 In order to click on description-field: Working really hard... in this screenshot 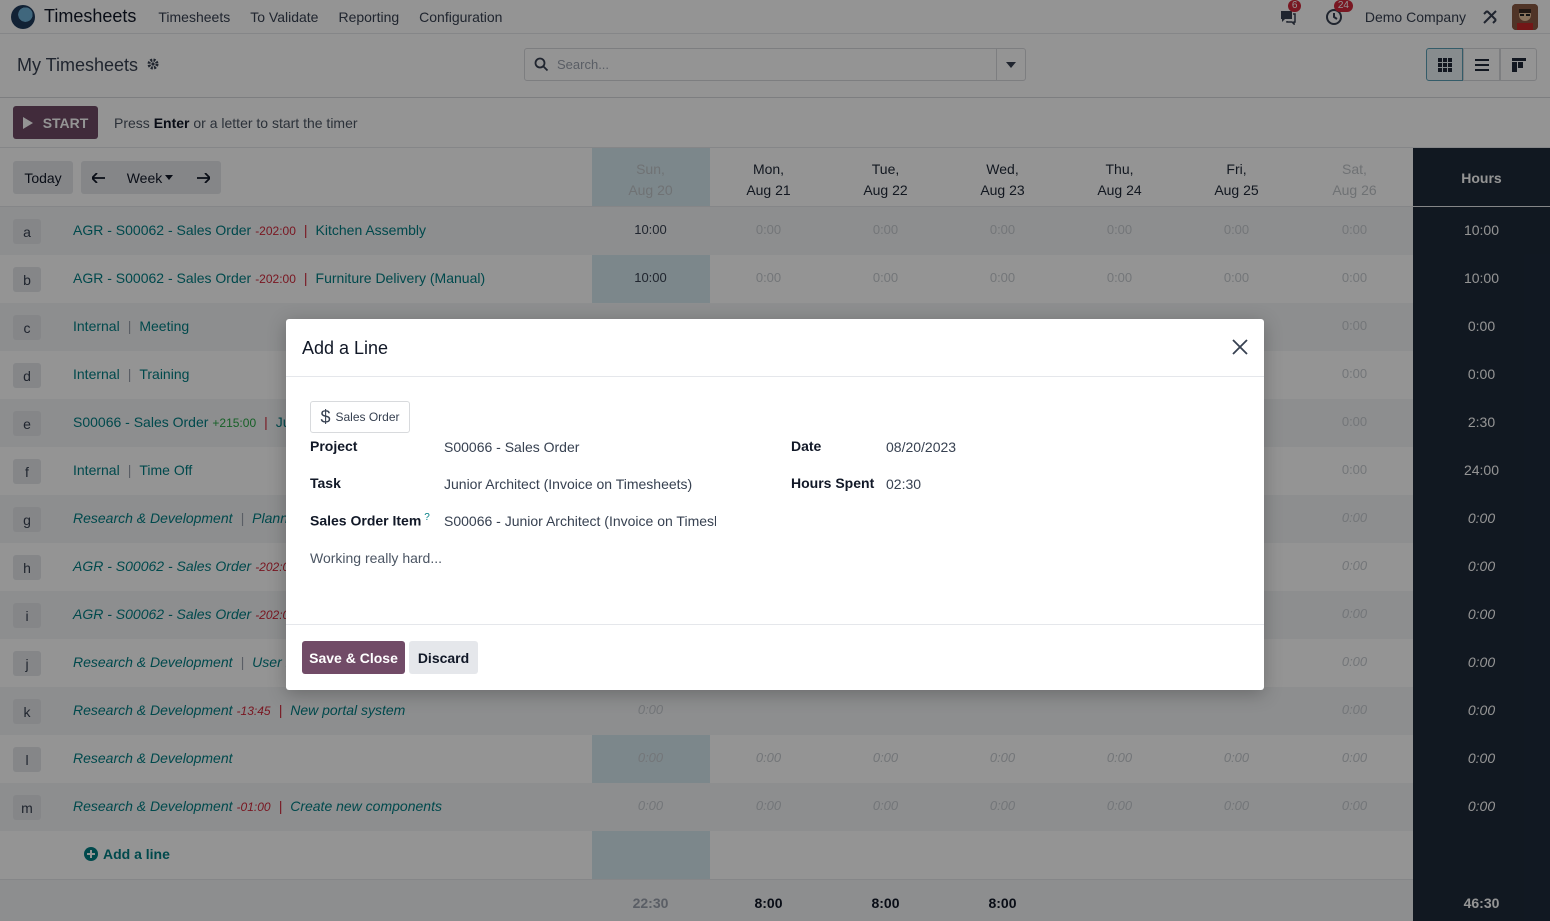, I will do `click(376, 558)`.